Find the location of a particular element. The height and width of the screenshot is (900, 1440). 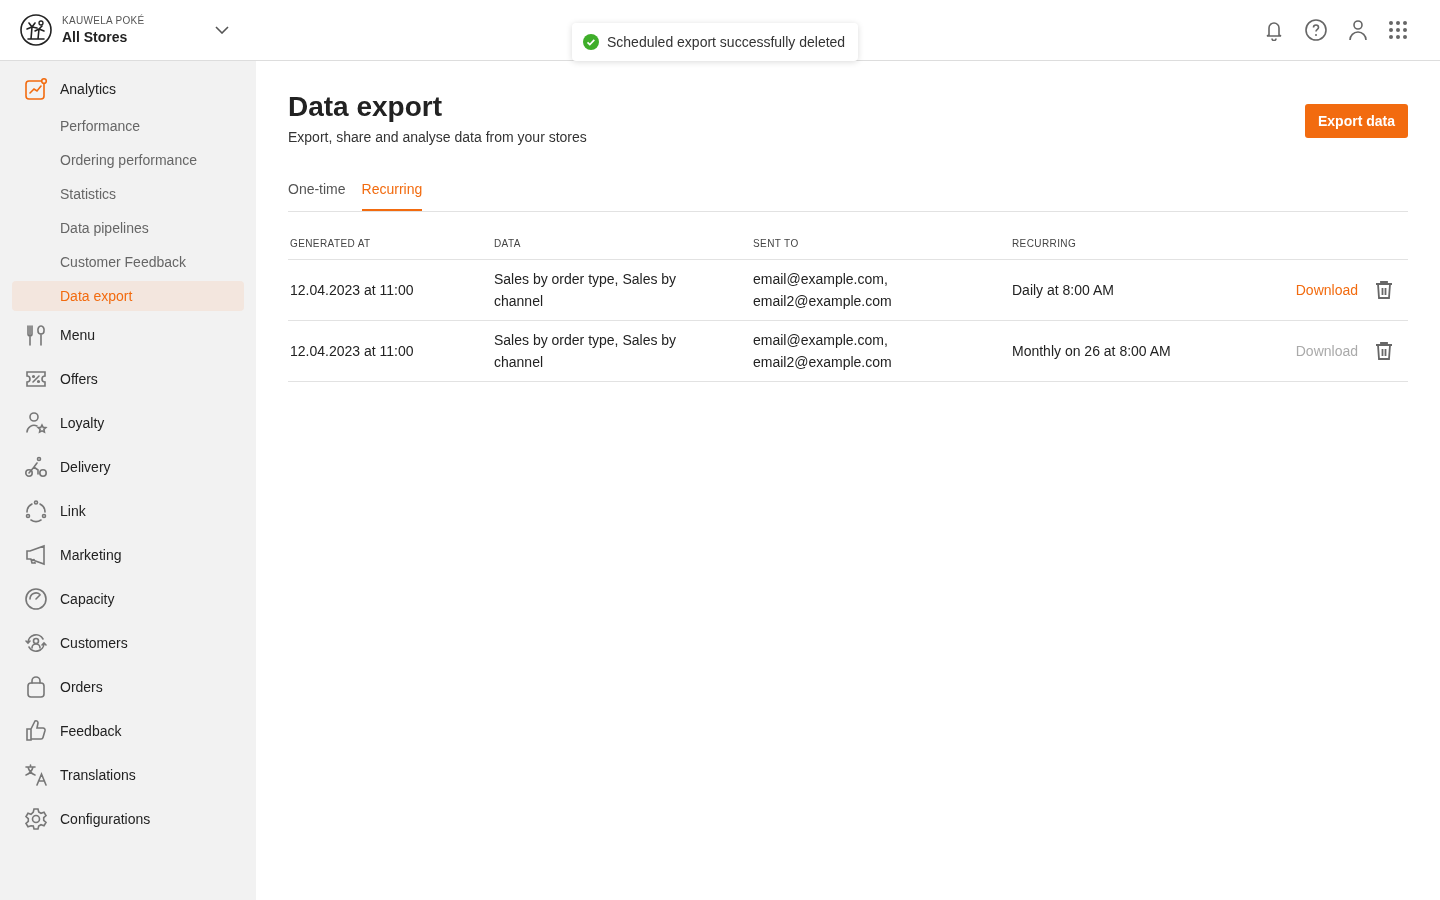

person-star-icon is located at coordinates (36, 423).